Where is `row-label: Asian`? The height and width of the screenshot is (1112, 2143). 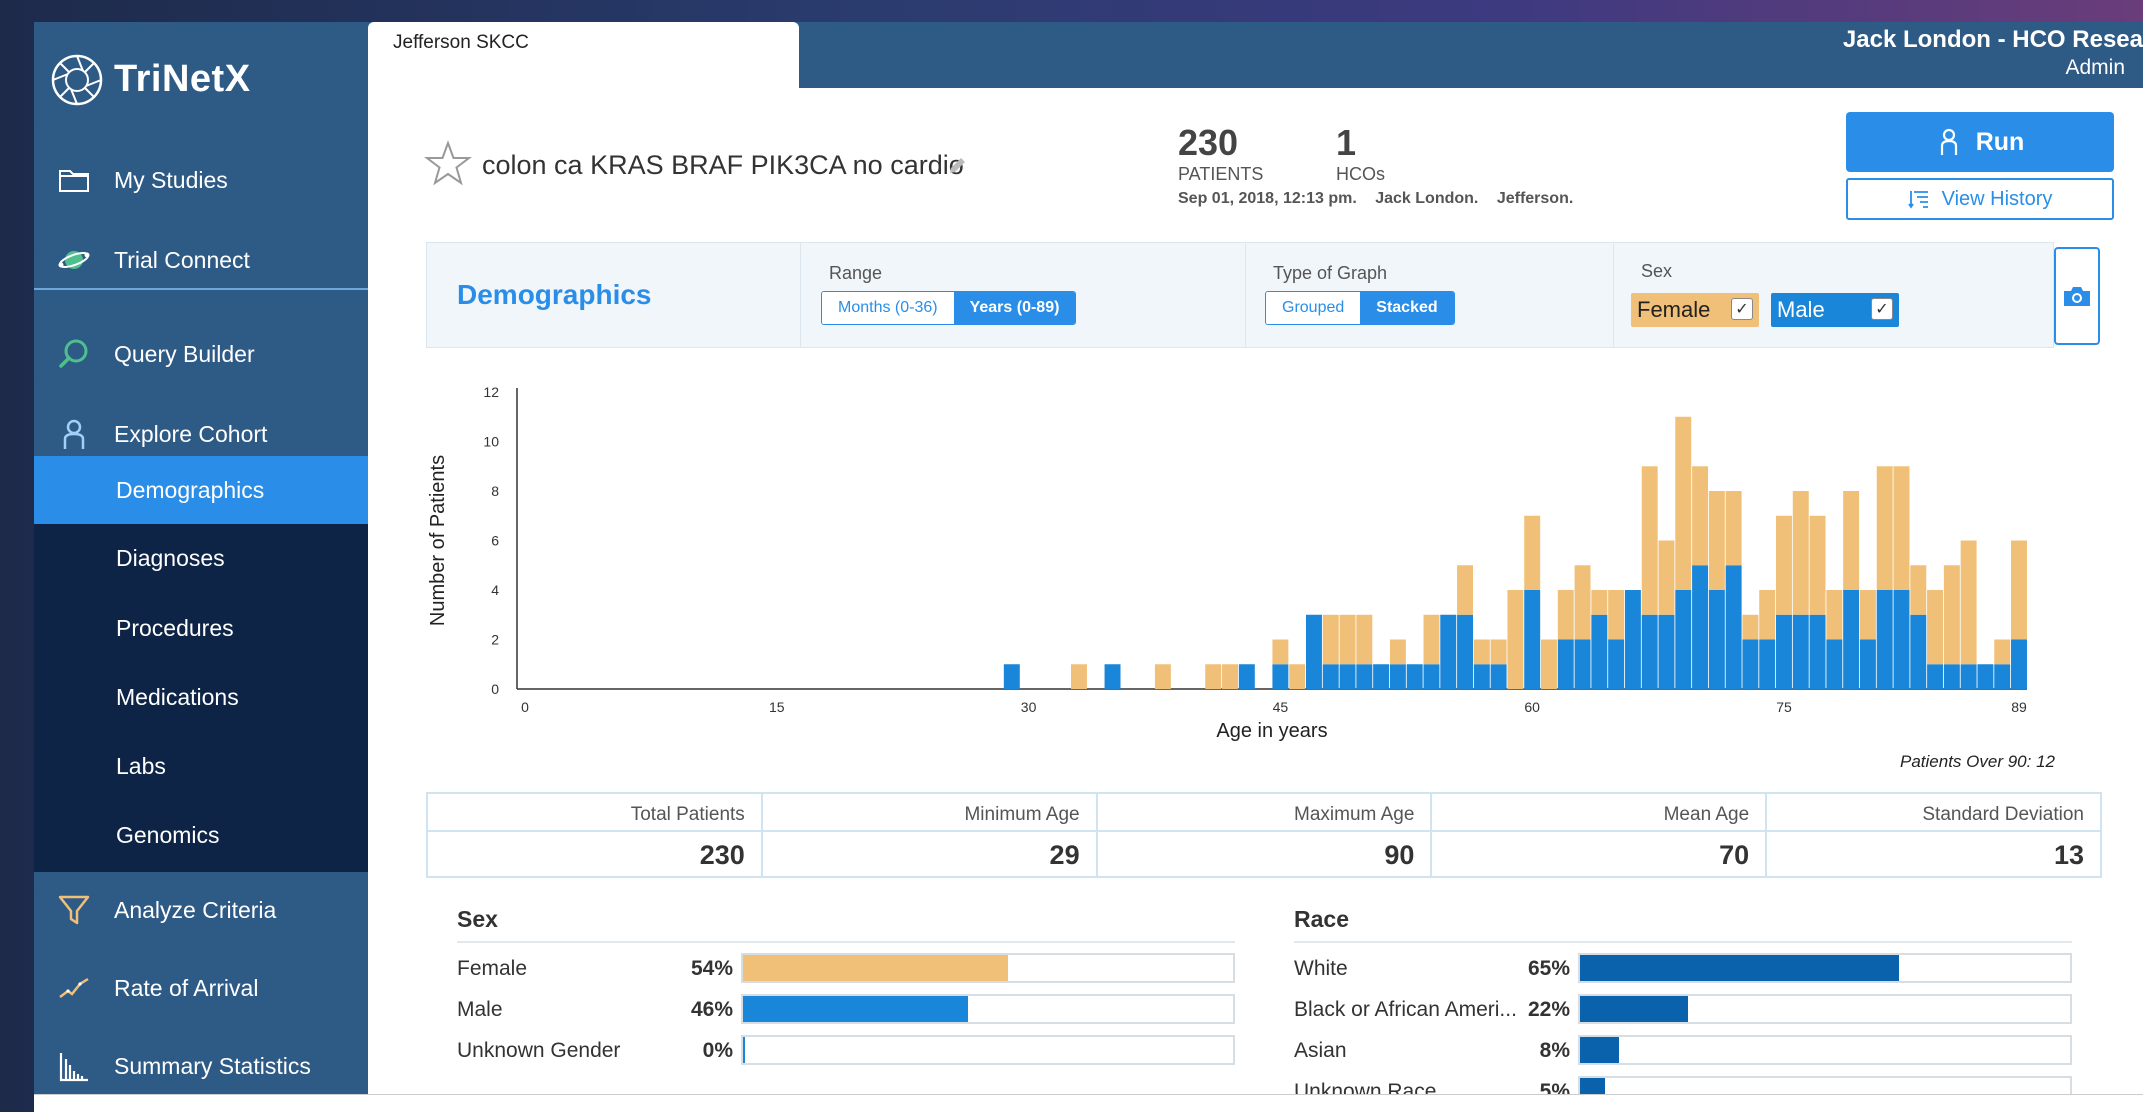 row-label: Asian is located at coordinates (1320, 1050).